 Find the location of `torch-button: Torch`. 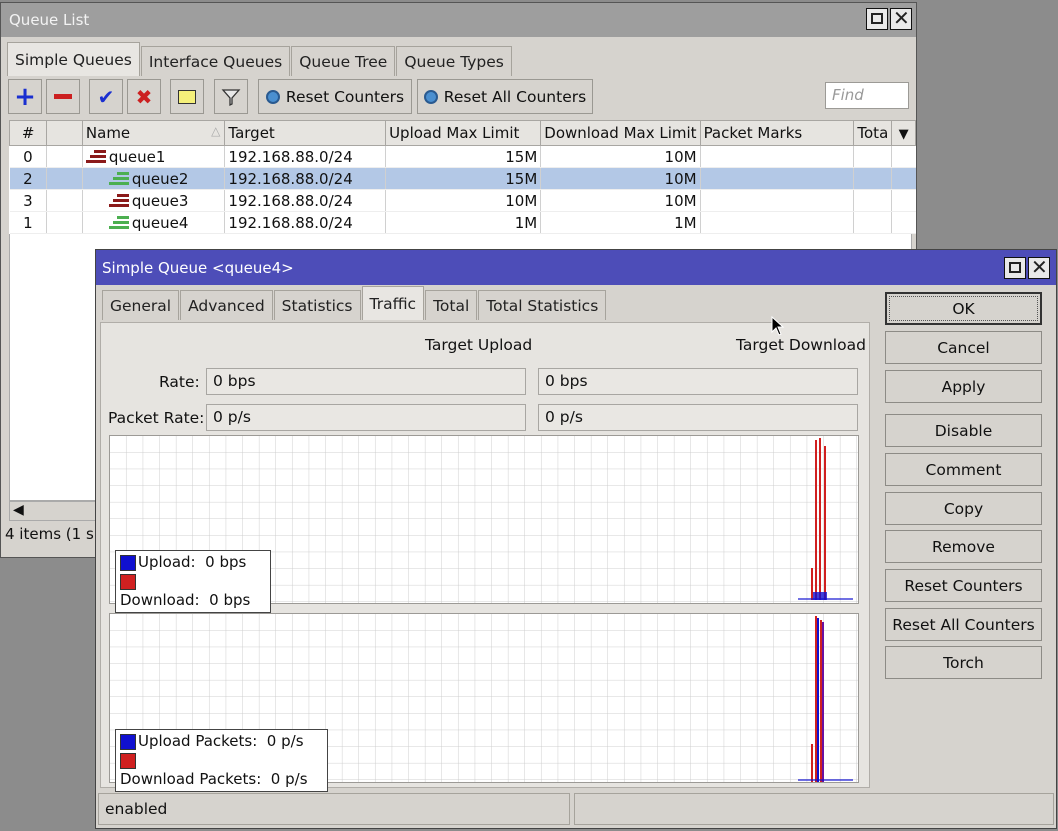

torch-button: Torch is located at coordinates (963, 662).